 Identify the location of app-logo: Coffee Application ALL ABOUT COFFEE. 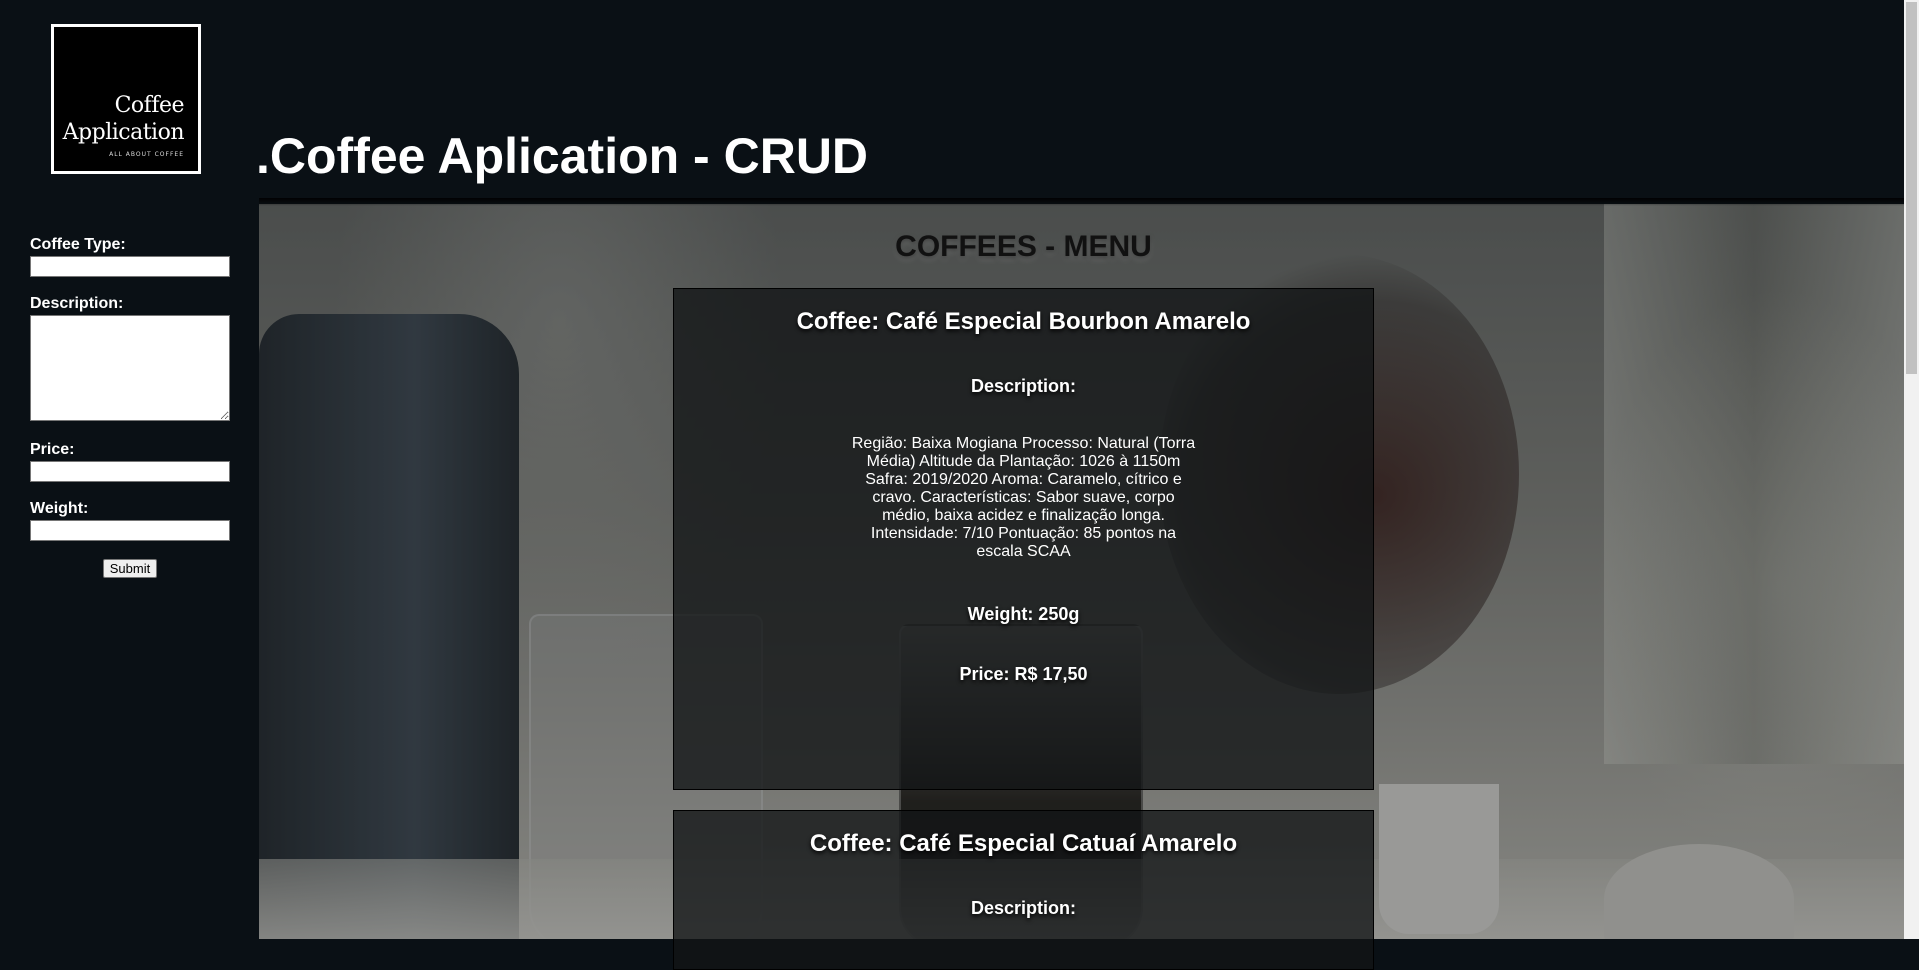
(126, 99).